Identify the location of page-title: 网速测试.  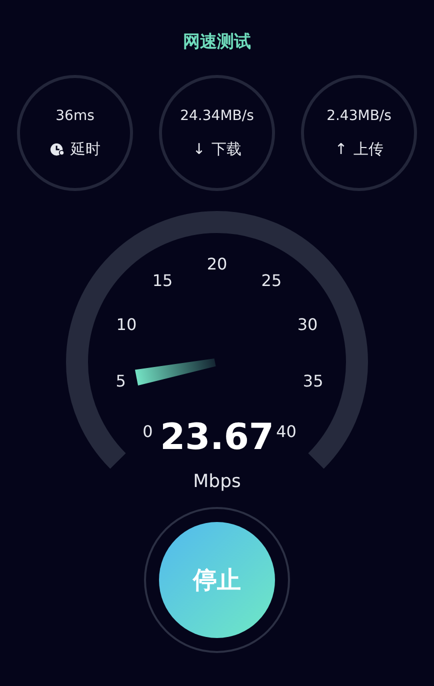
(217, 42).